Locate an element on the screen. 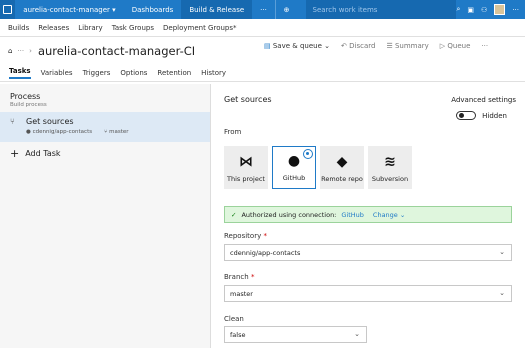 The image size is (525, 348). tile-label: Subversion is located at coordinates (390, 179).